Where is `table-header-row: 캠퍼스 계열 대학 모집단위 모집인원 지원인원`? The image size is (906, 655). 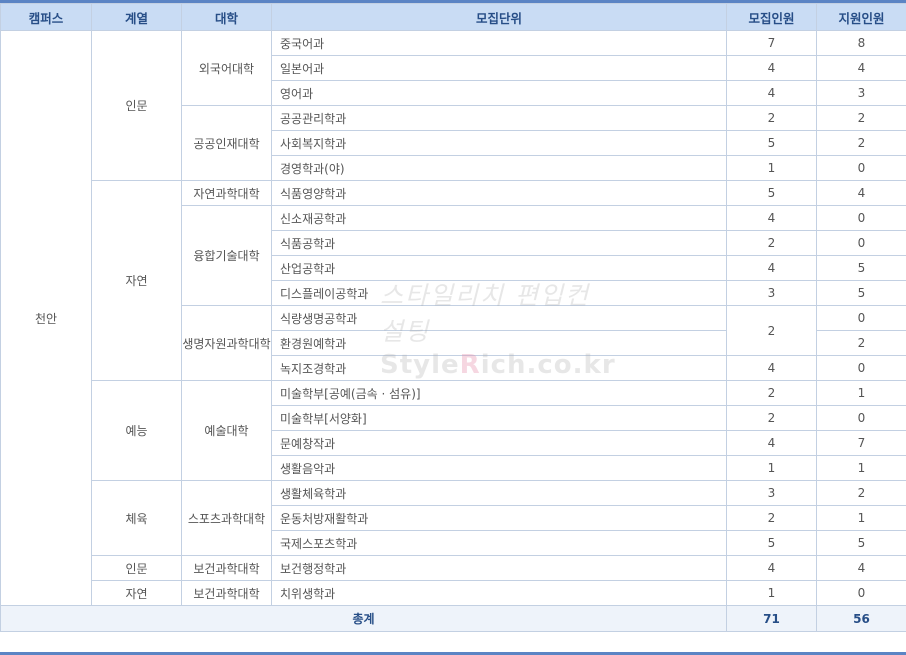
table-header-row: 캠퍼스 계열 대학 모집단위 모집인원 지원인원 is located at coordinates (453, 17).